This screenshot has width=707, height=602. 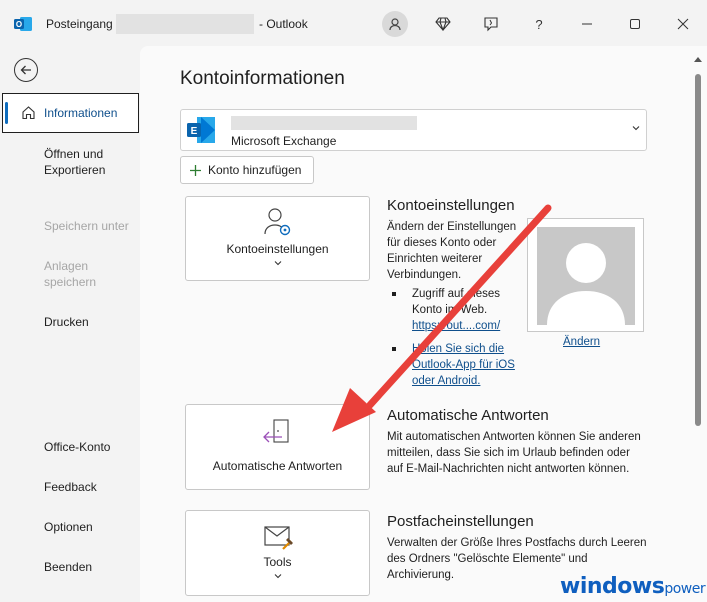 I want to click on svg-text: E, so click(x=194, y=131).